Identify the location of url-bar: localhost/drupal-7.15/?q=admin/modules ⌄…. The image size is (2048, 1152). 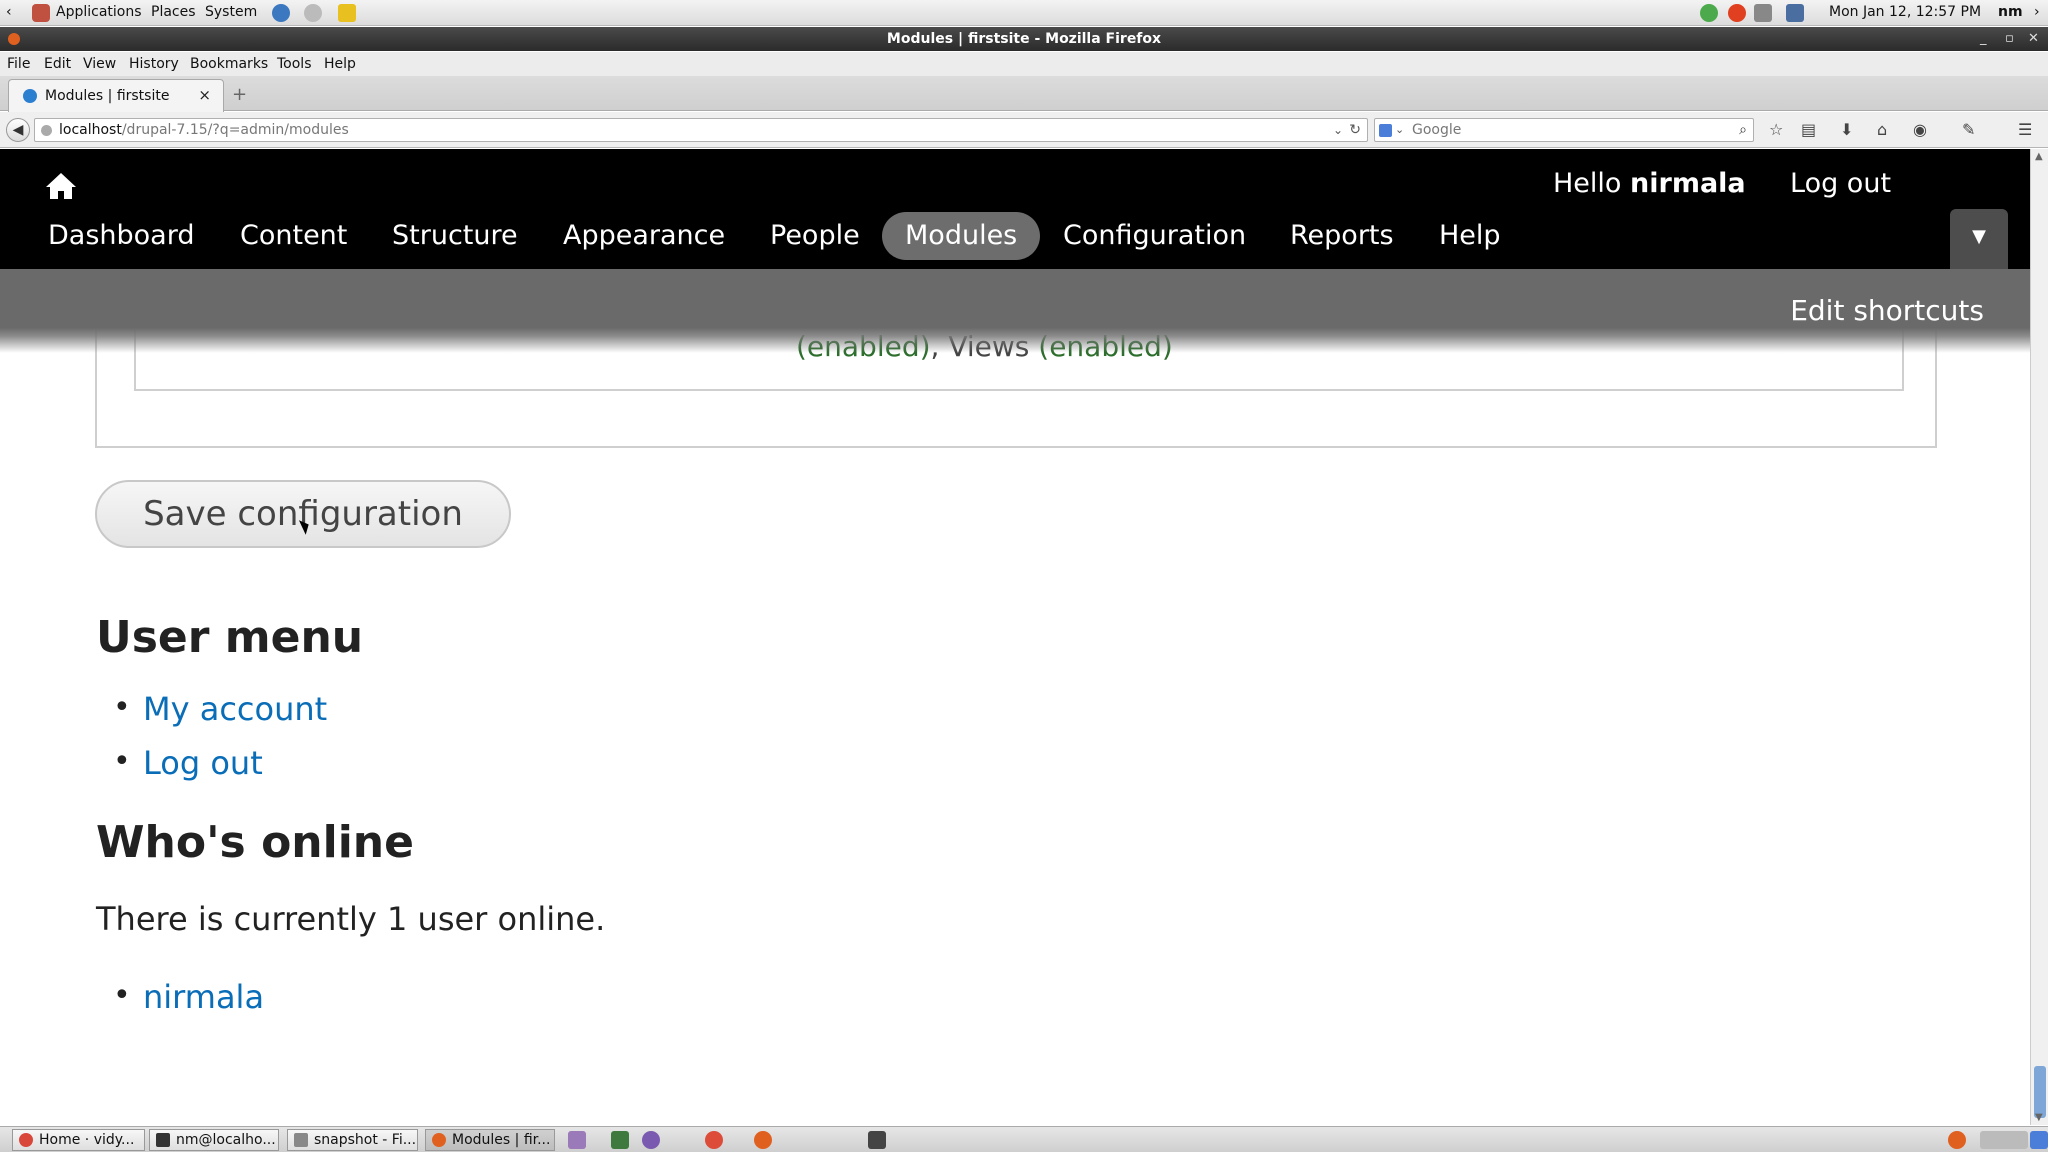
(701, 130).